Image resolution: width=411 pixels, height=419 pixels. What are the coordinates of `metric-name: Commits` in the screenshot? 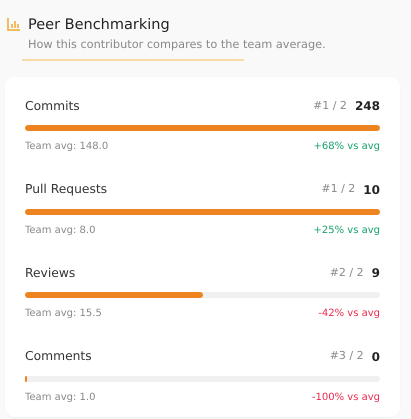 It's located at (52, 106).